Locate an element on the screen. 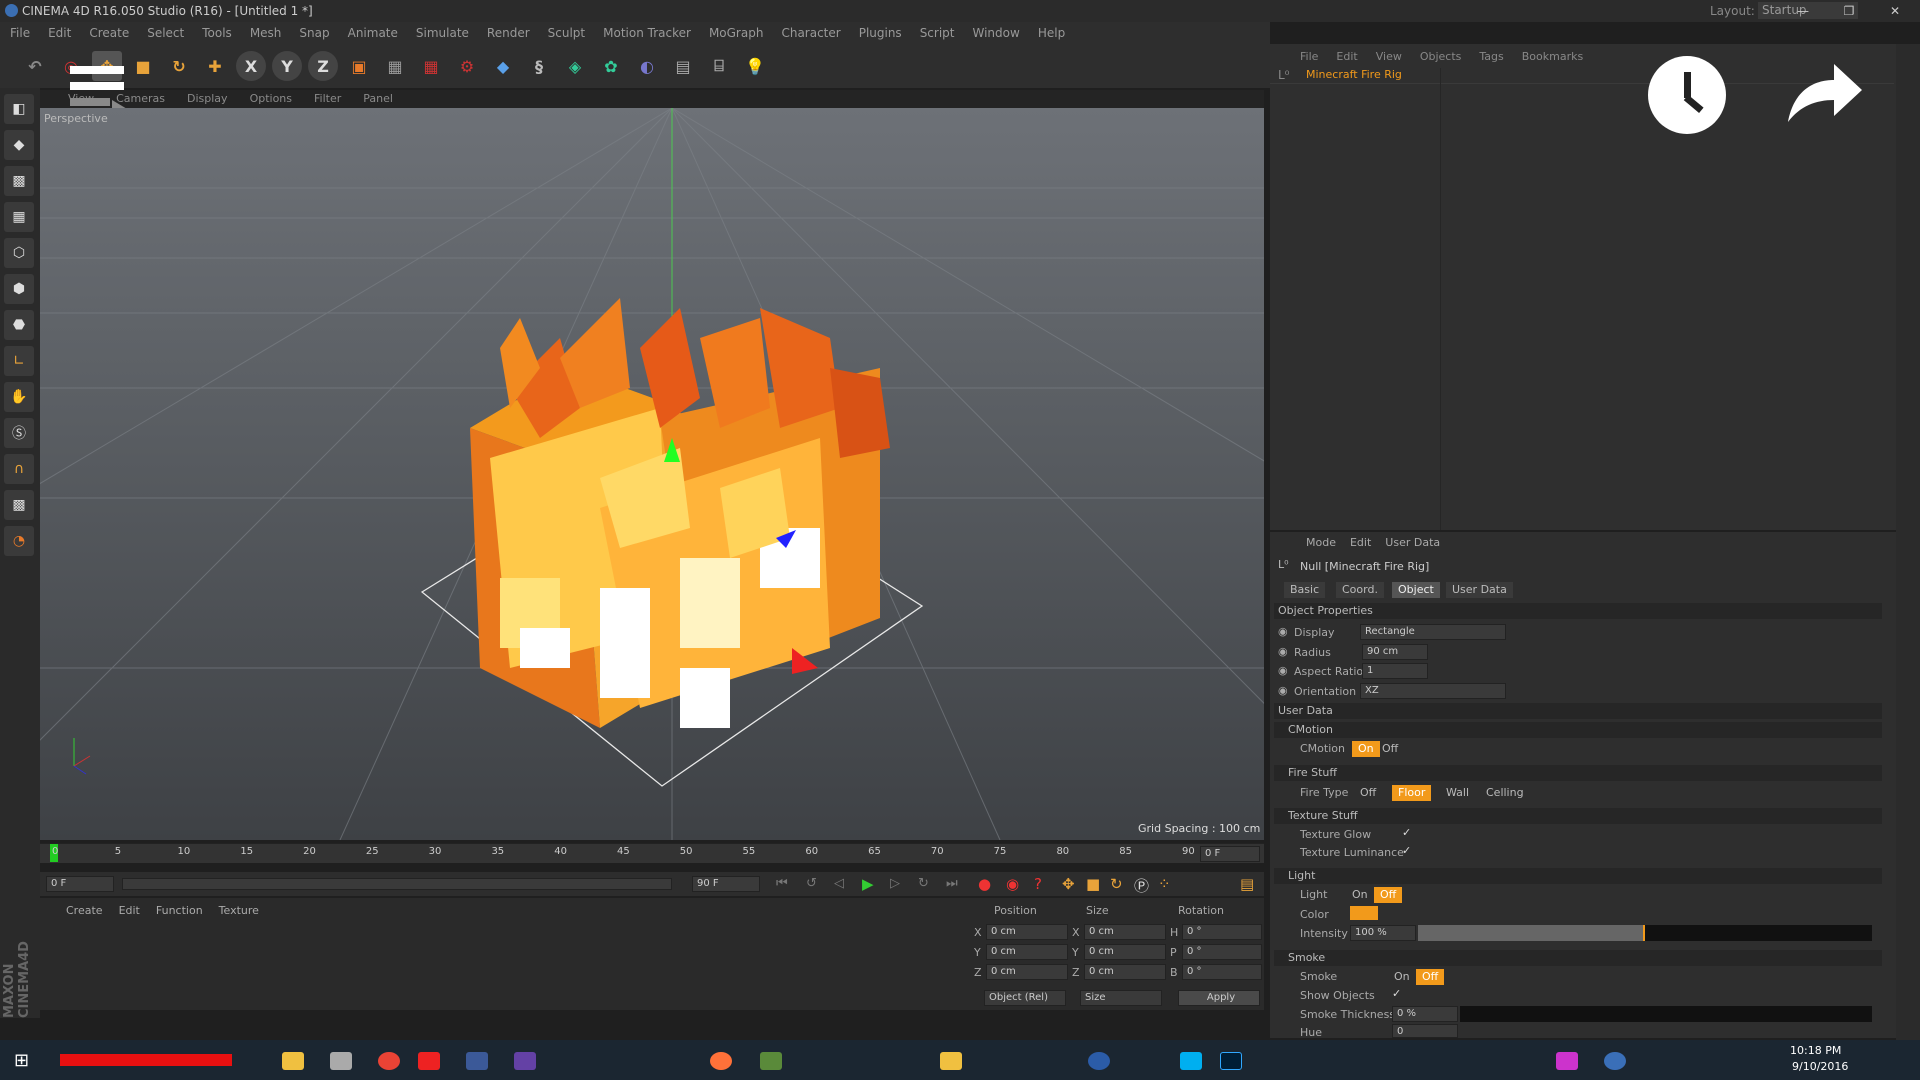 This screenshot has height=1080, width=1920. minimize-button: — is located at coordinates (1803, 11).